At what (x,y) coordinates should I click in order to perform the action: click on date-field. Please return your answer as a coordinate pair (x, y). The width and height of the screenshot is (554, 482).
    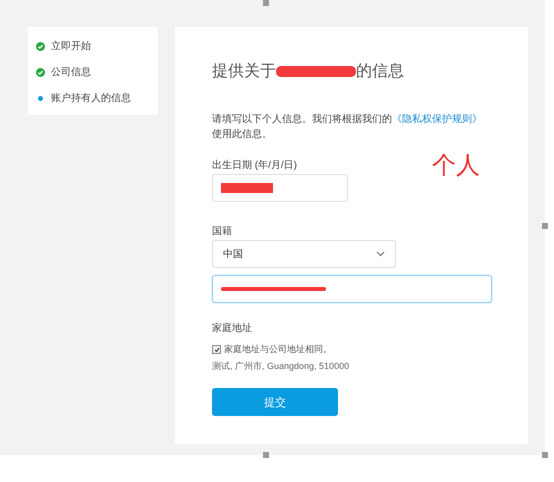
    Looking at the image, I should click on (280, 188).